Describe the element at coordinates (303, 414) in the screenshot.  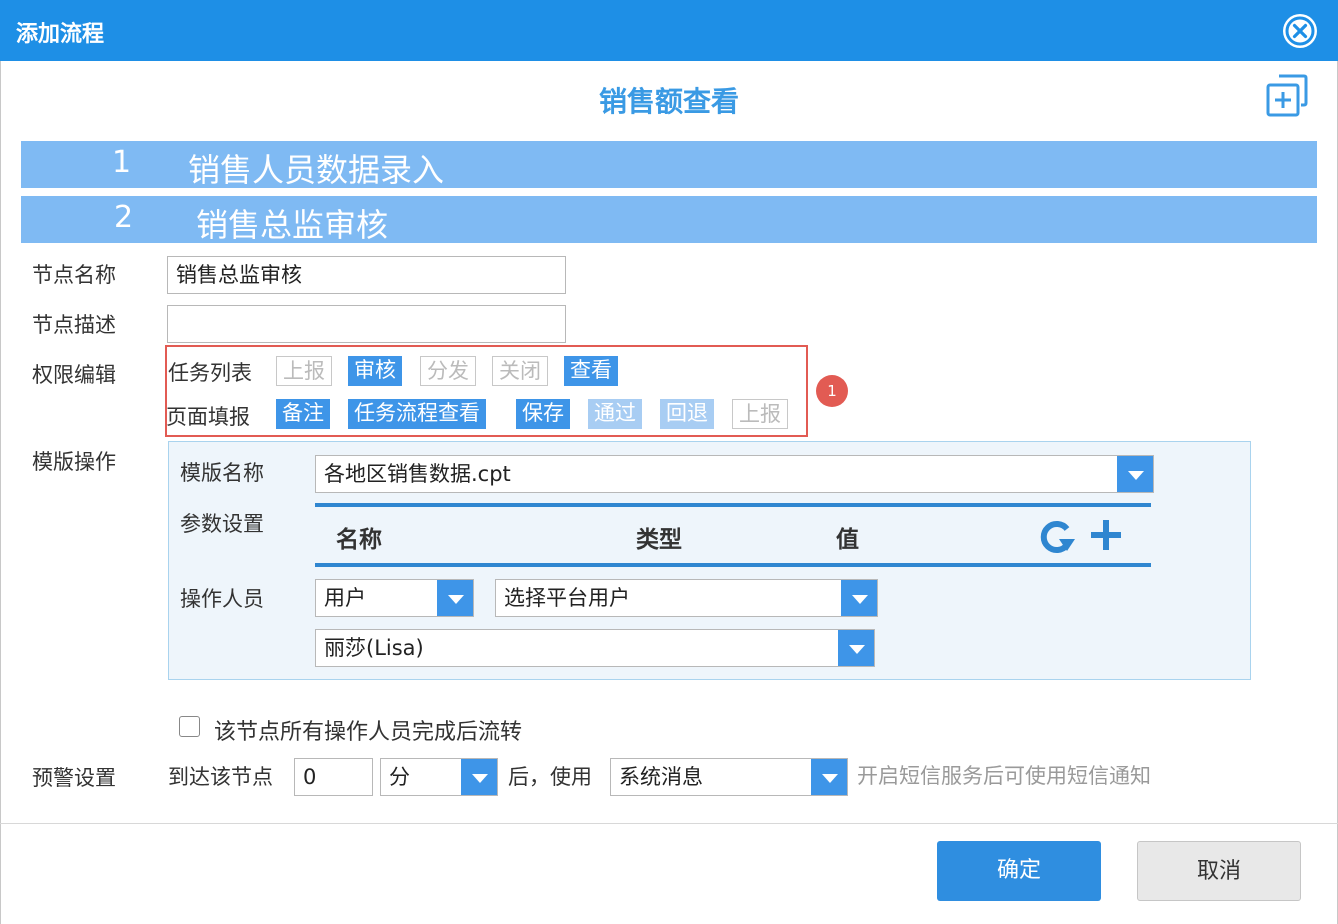
I see `fill-tag-remark: 备注` at that location.